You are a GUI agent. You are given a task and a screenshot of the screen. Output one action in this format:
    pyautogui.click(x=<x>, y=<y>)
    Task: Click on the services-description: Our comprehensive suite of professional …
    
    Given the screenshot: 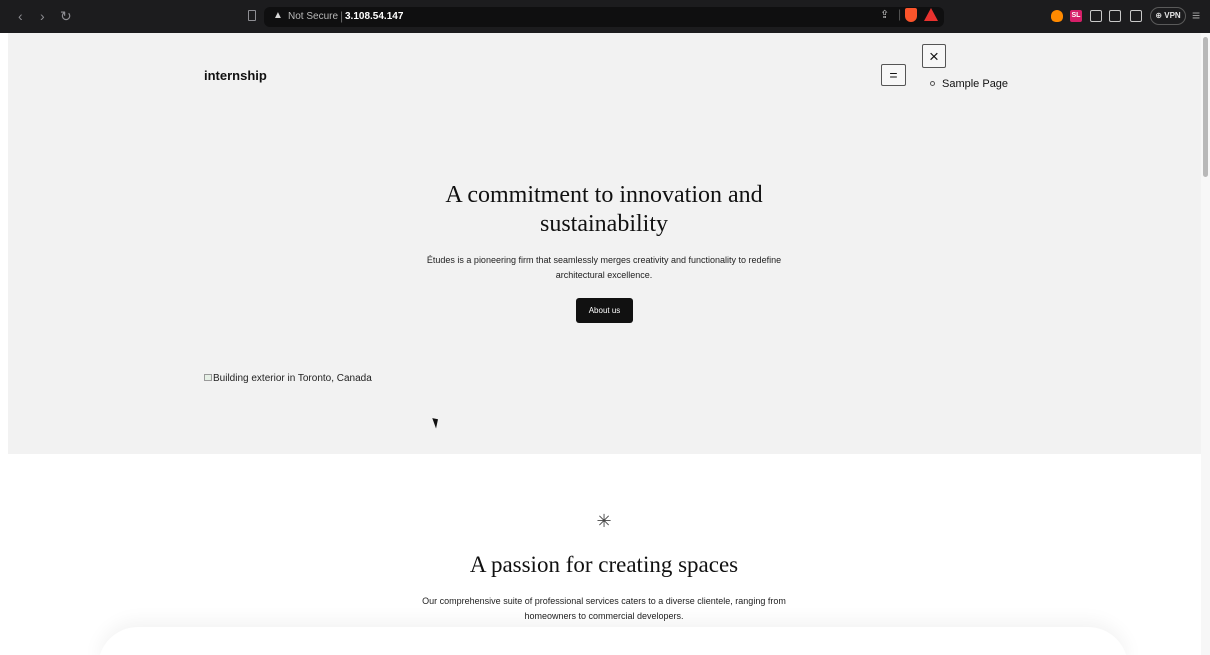 What is the action you would take?
    pyautogui.click(x=604, y=608)
    